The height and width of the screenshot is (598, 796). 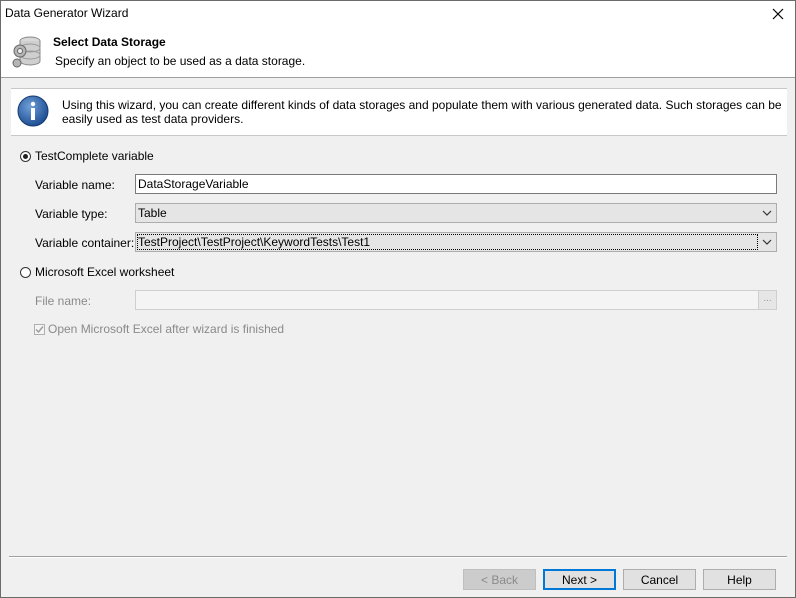 I want to click on variable-type-label: Variable type:, so click(x=71, y=214).